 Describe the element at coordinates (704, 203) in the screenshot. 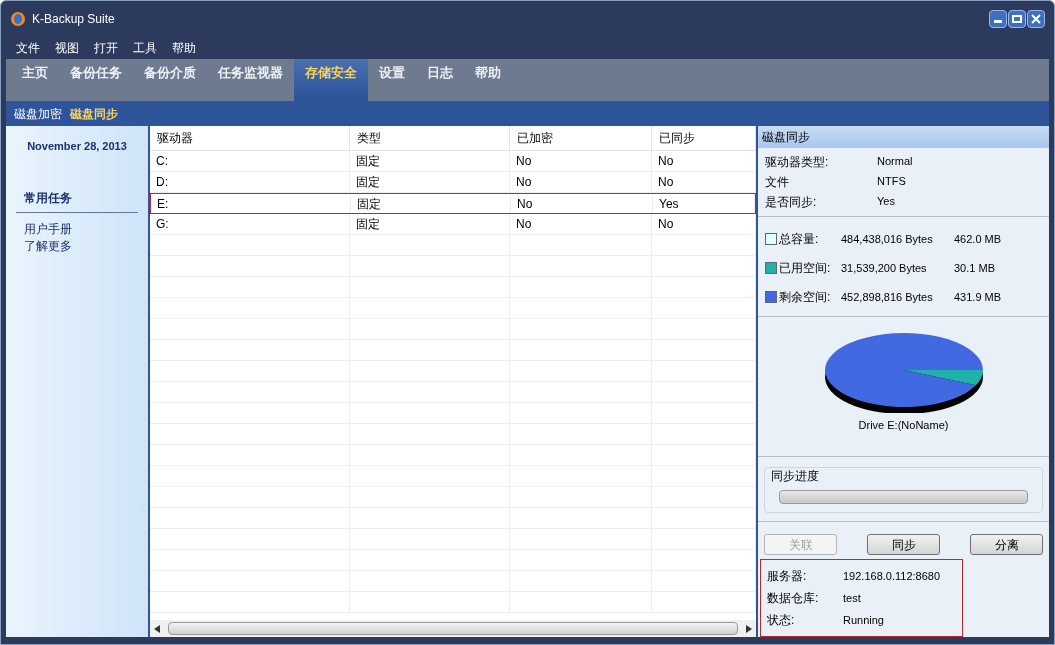

I see `table-cell: Yes` at that location.